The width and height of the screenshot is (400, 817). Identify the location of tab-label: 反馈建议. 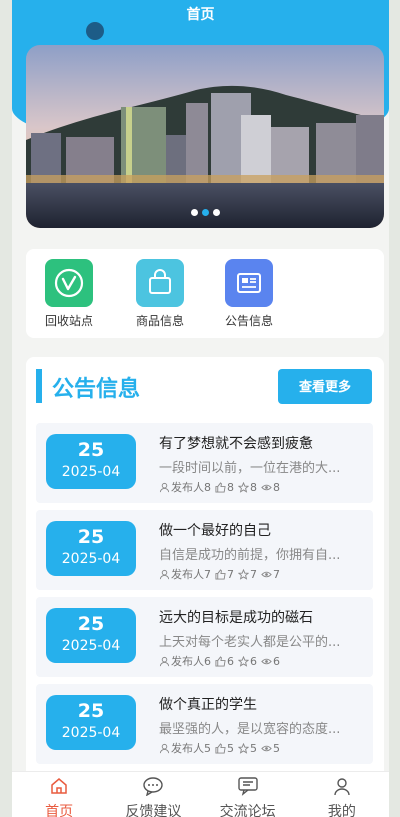
(153, 810).